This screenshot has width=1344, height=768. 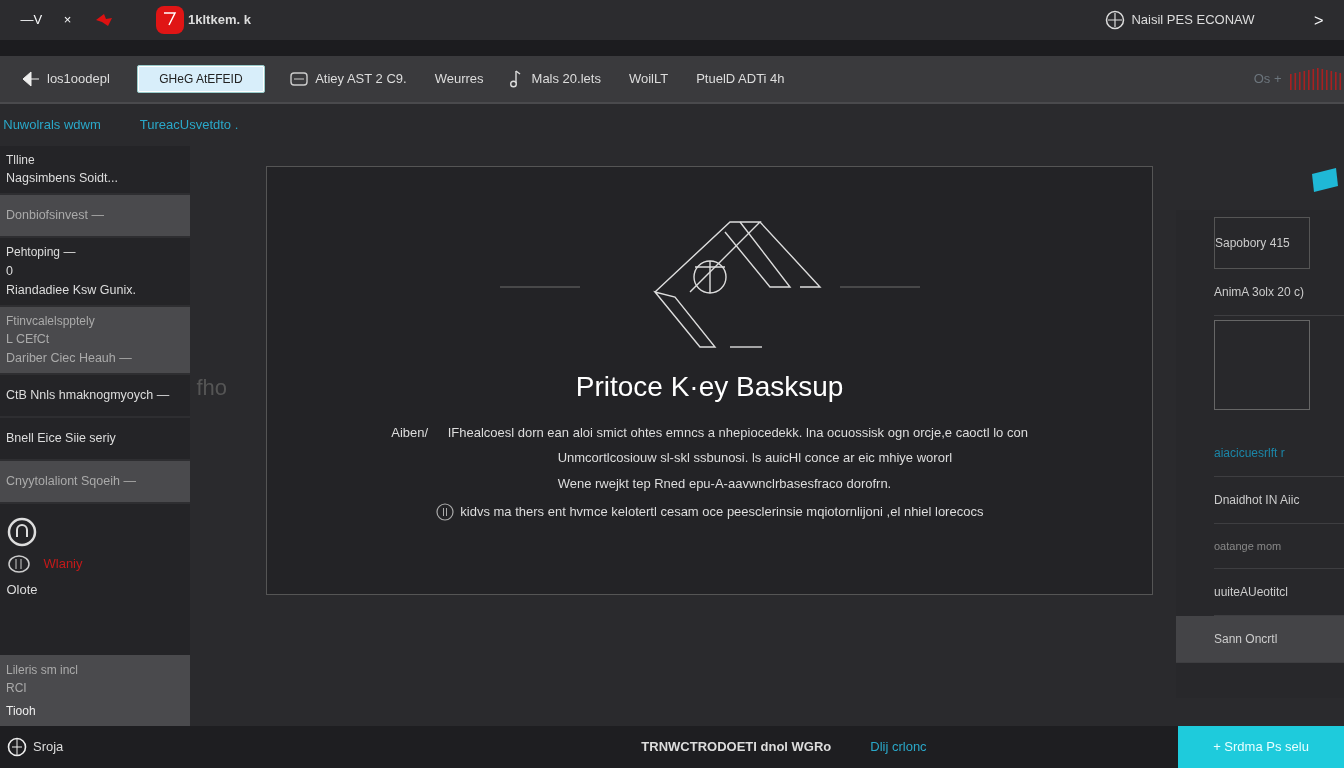 I want to click on breadcrumb-link: Nuwolrals wdwm, so click(x=52, y=125).